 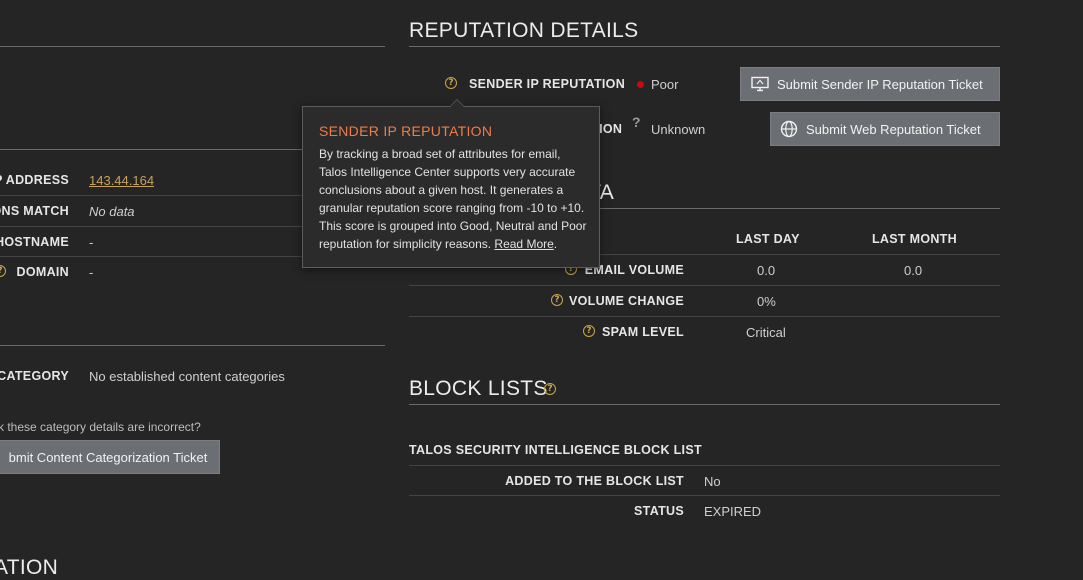 I want to click on submit-content-ticket-label: bmit Content Categorization Ticket, so click(x=108, y=457).